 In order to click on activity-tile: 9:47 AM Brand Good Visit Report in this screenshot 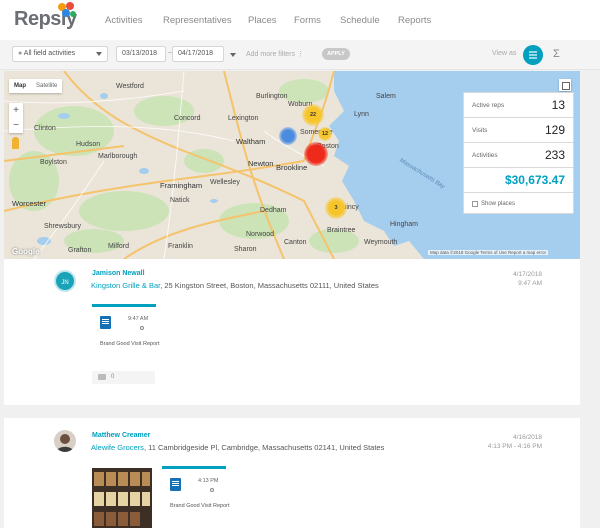, I will do `click(126, 333)`.